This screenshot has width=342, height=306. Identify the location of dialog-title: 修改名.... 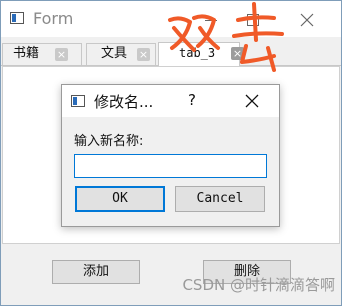
(124, 102).